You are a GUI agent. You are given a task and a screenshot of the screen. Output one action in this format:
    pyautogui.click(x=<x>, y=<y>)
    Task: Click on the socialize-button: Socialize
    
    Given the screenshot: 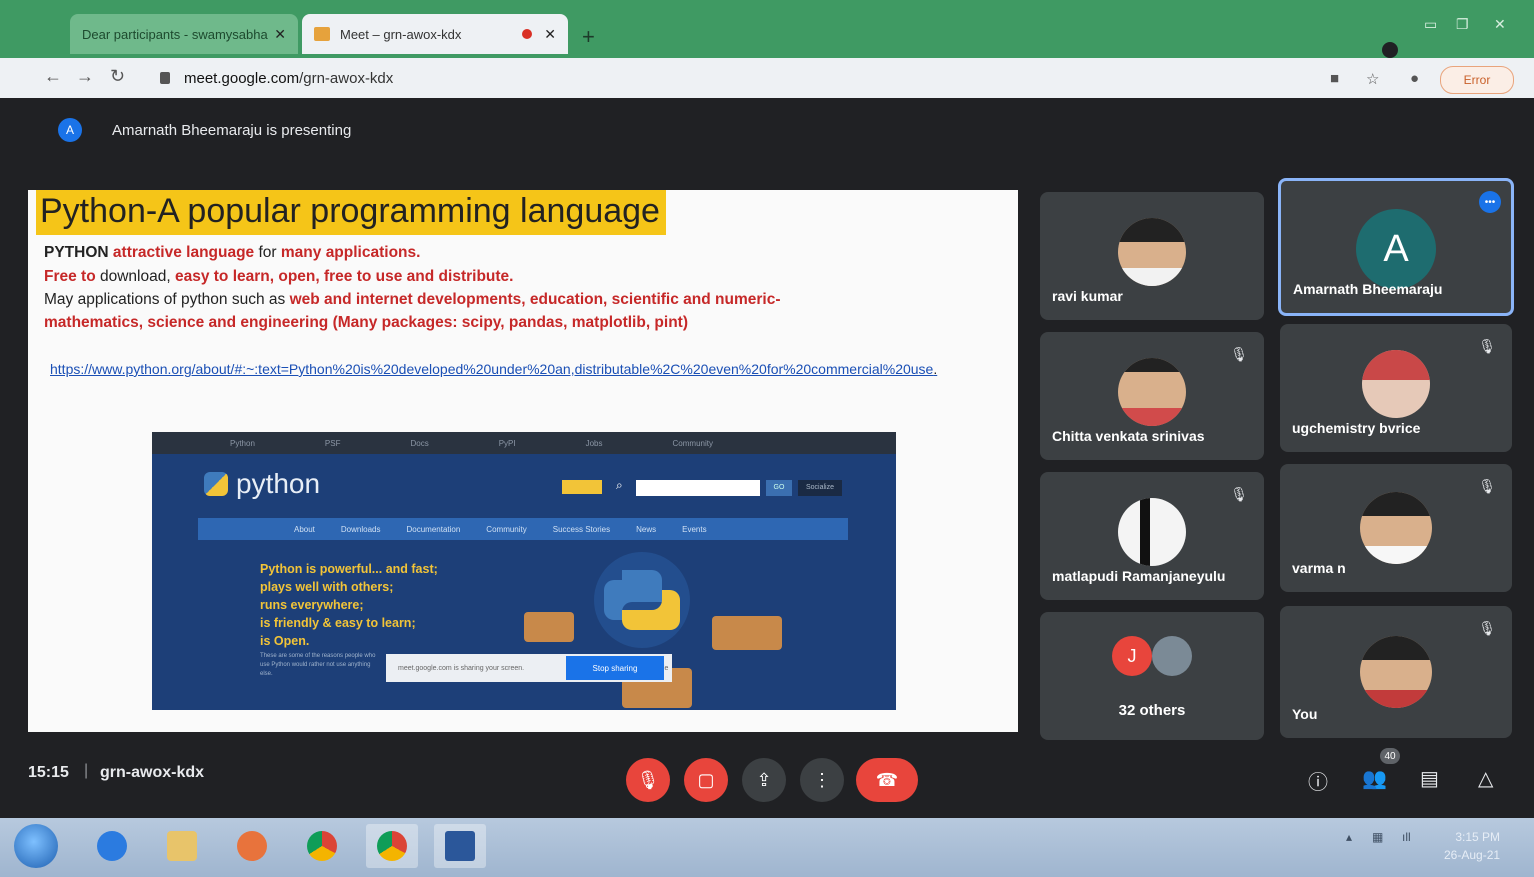 What is the action you would take?
    pyautogui.click(x=820, y=488)
    